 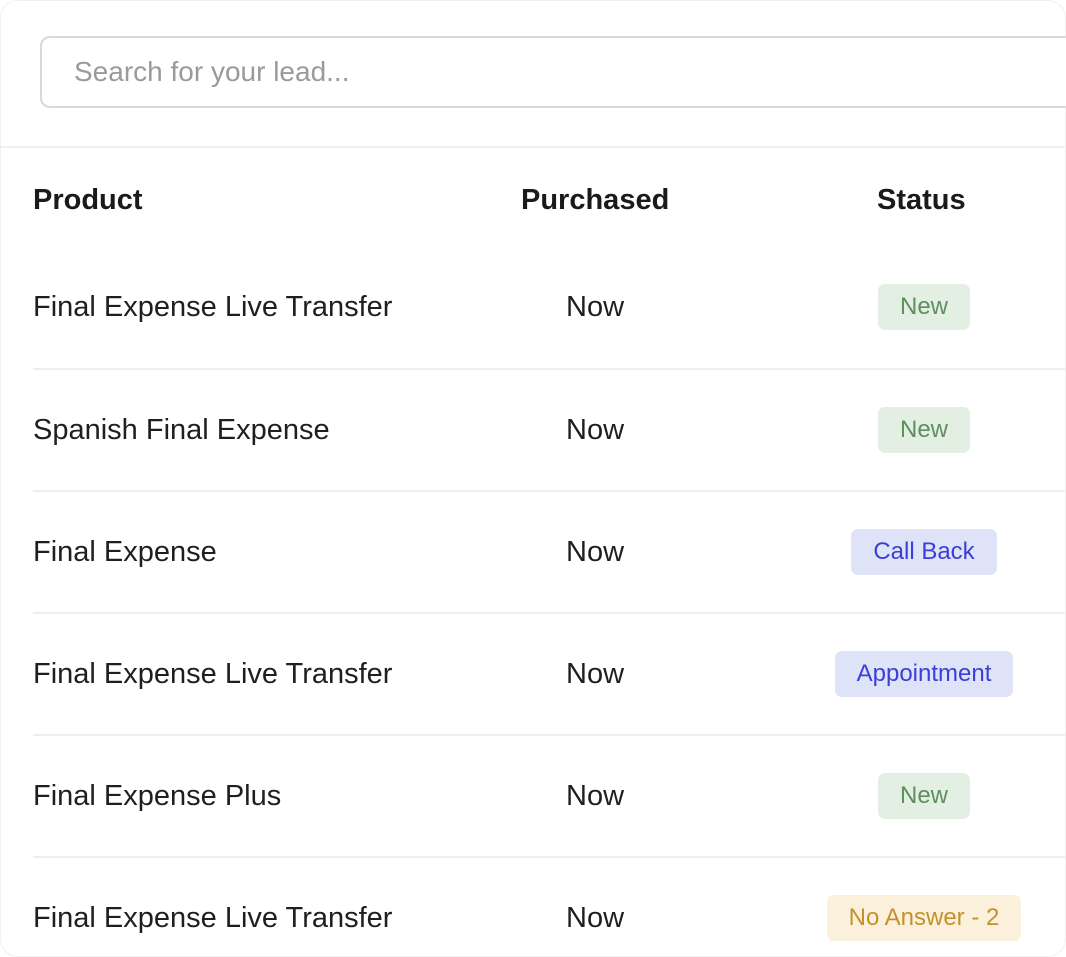 I want to click on product-cell: Final Expense Plus, so click(x=157, y=795).